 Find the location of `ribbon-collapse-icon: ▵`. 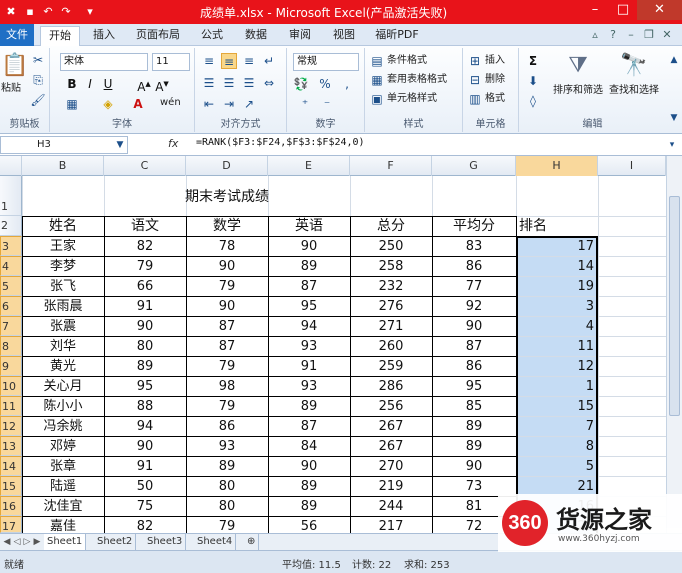

ribbon-collapse-icon: ▵ is located at coordinates (595, 35).